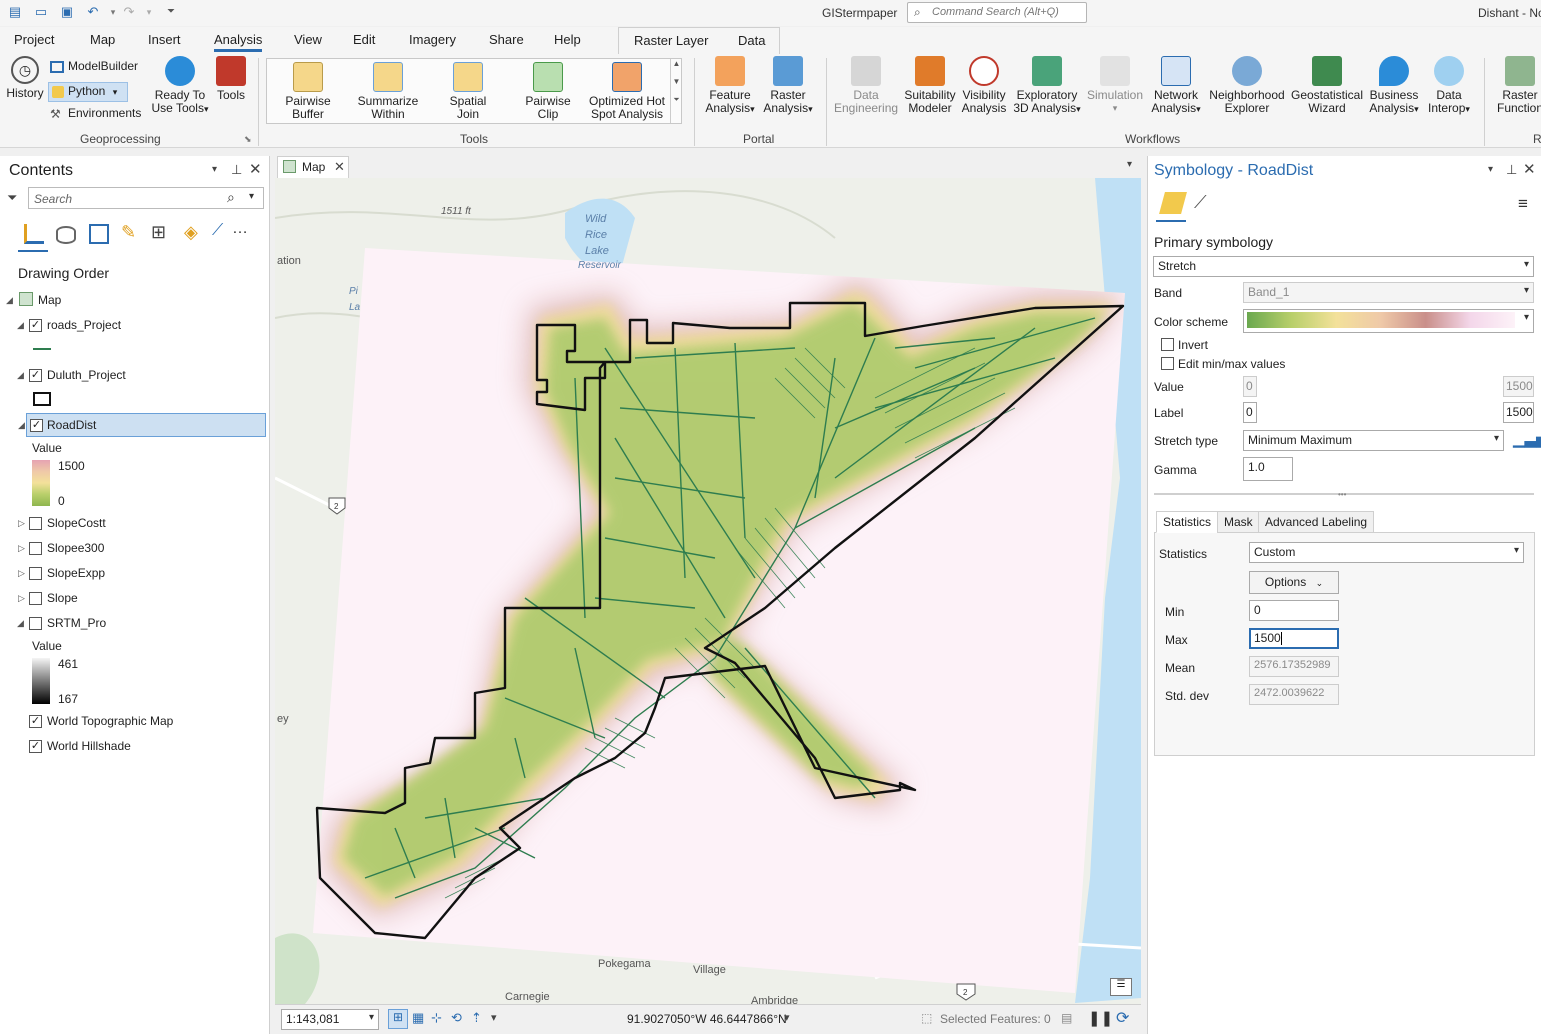 Image resolution: width=1541 pixels, height=1034 pixels. I want to click on filter-icon: ⏷, so click(12, 198).